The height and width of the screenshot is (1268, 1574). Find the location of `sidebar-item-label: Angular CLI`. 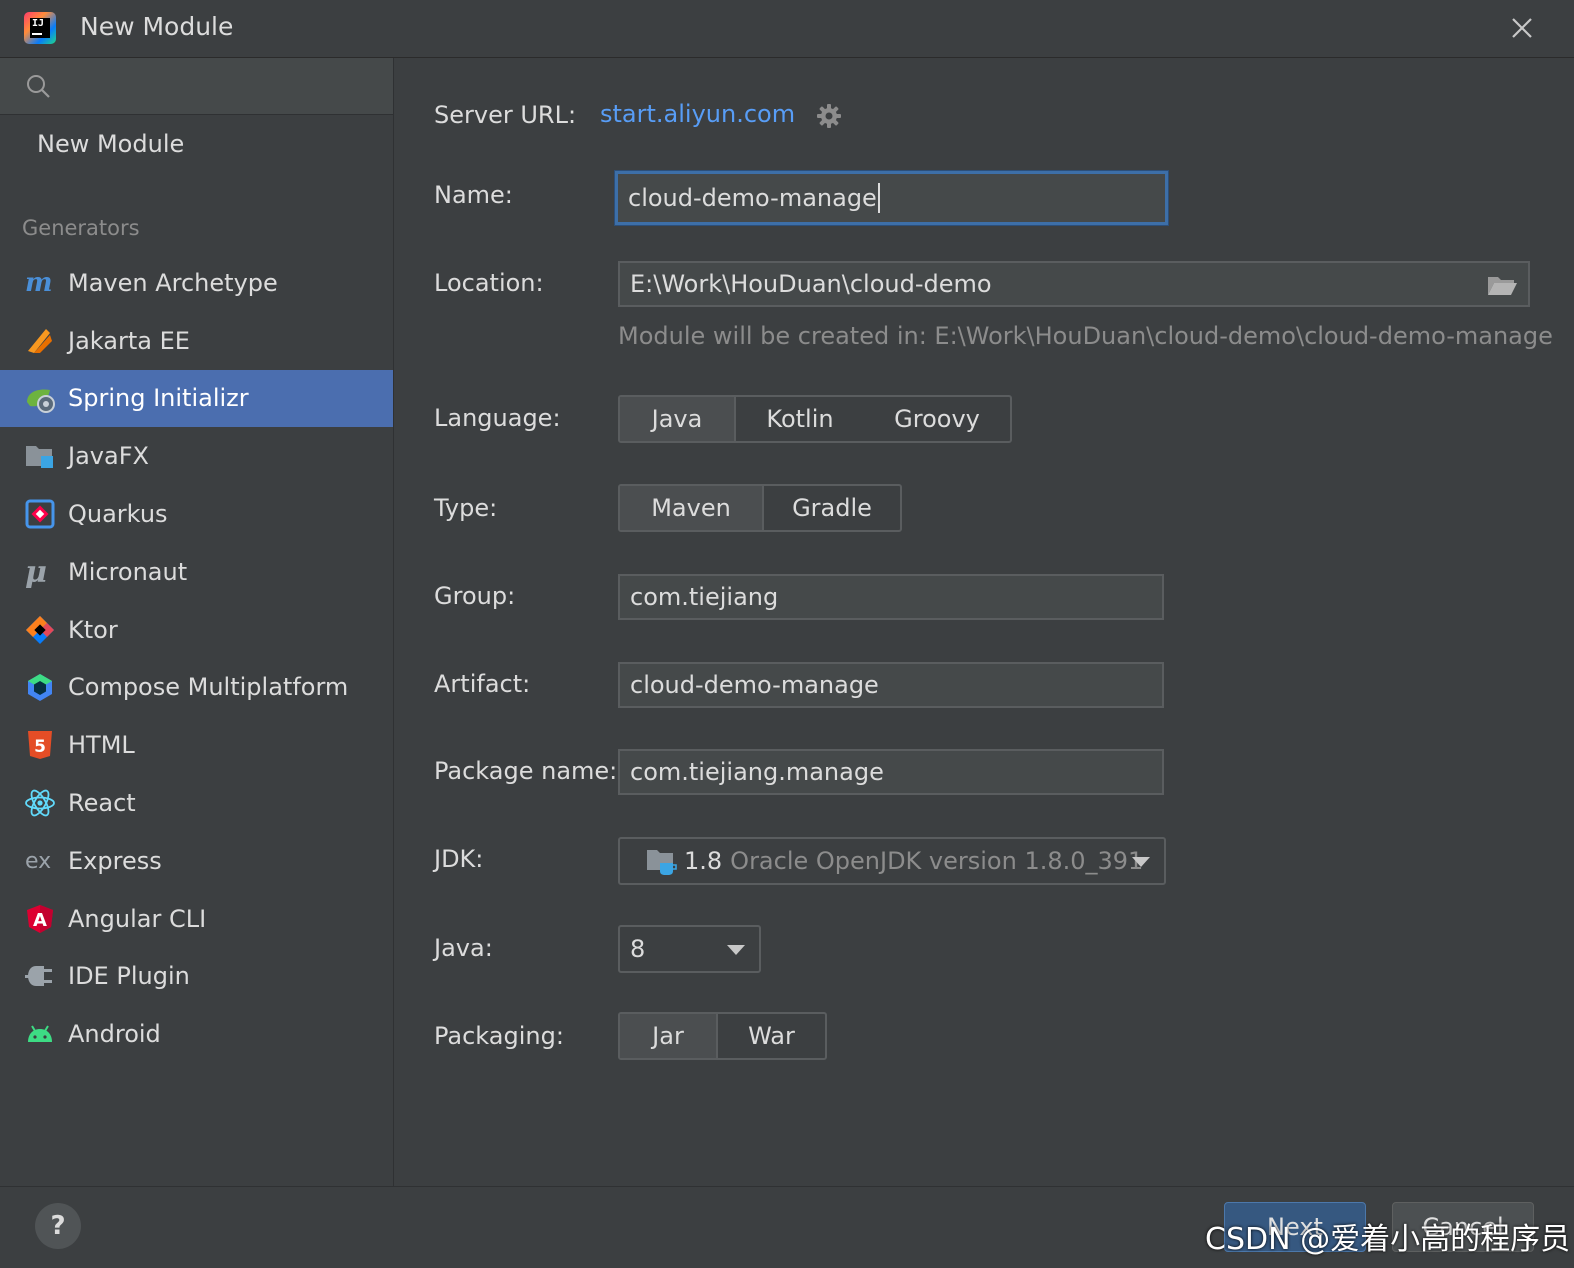

sidebar-item-label: Angular CLI is located at coordinates (137, 918).